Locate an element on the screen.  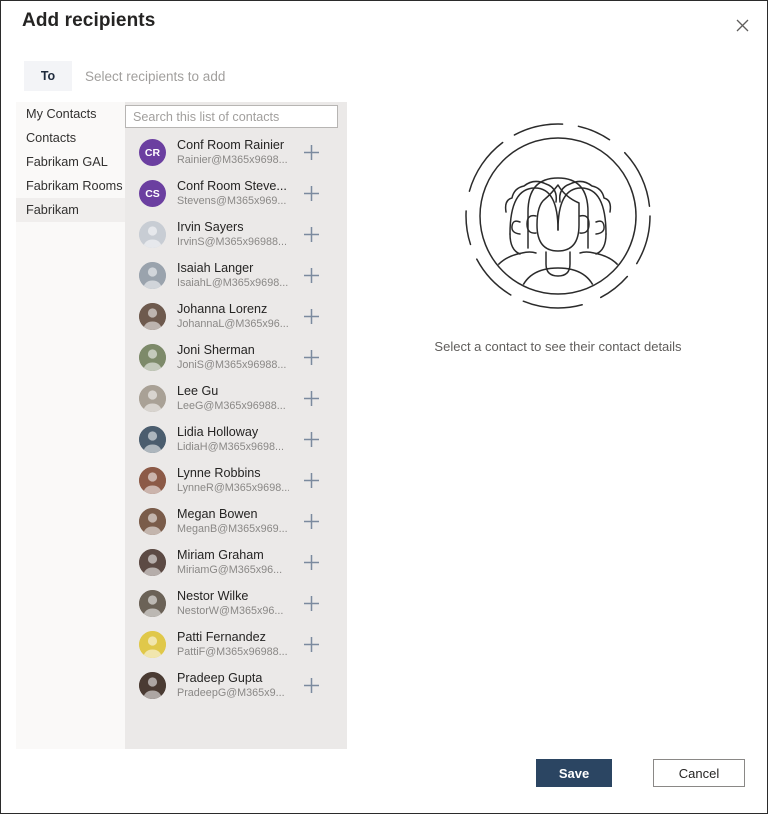
avatar: CS is located at coordinates (152, 193).